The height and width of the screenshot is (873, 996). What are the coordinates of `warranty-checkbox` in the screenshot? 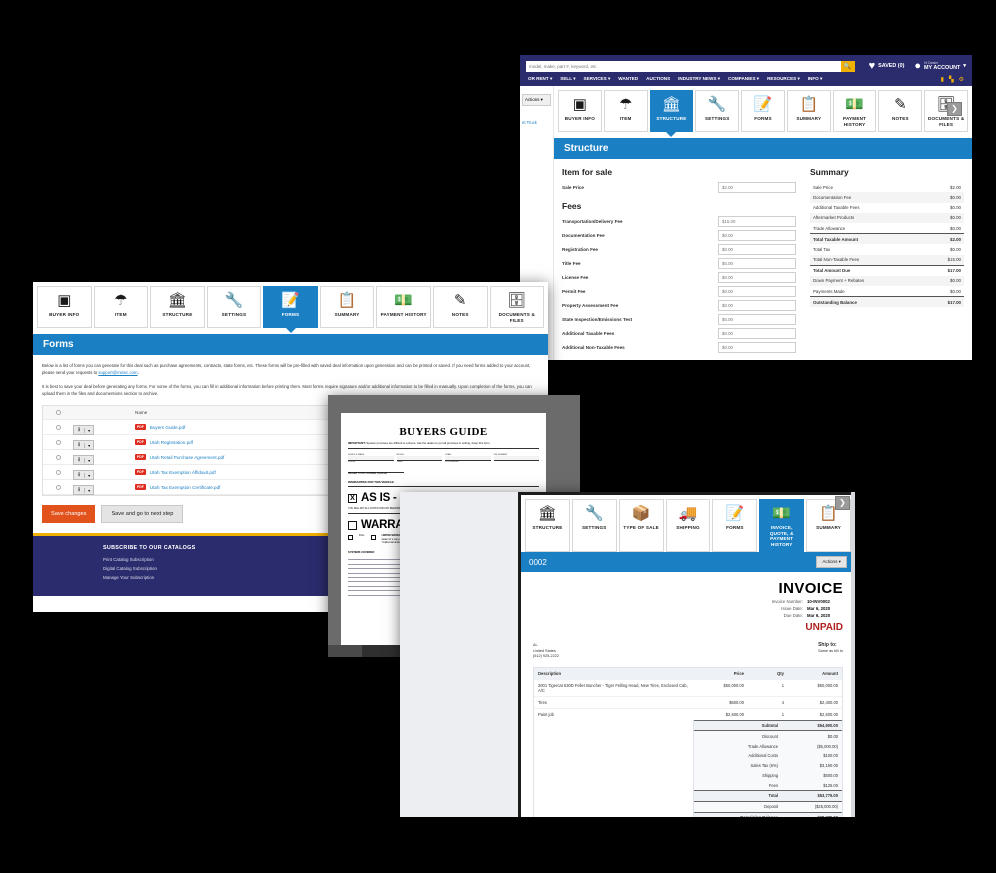 It's located at (352, 525).